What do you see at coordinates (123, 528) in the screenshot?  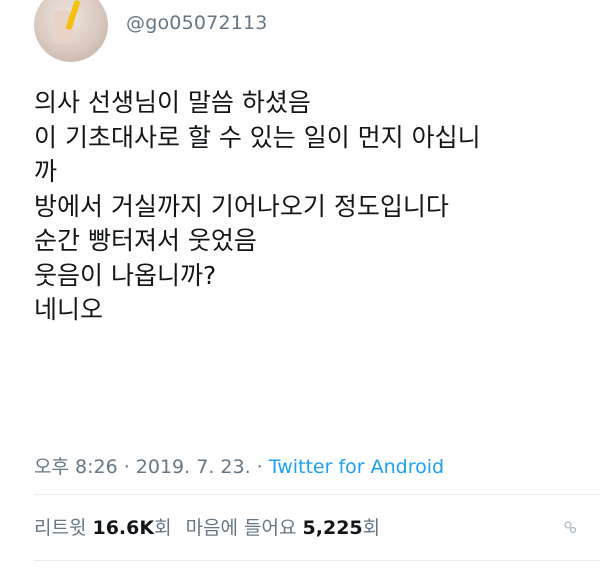 I see `retweet-count: 16.6K` at bounding box center [123, 528].